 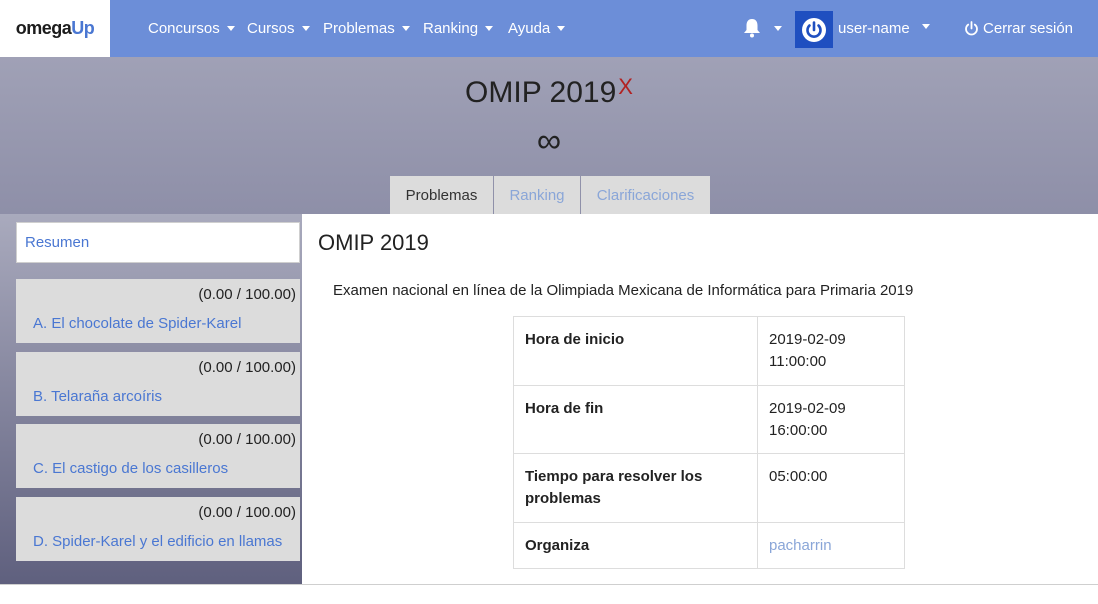 What do you see at coordinates (800, 545) in the screenshot?
I see `organizer-link: pacharrin` at bounding box center [800, 545].